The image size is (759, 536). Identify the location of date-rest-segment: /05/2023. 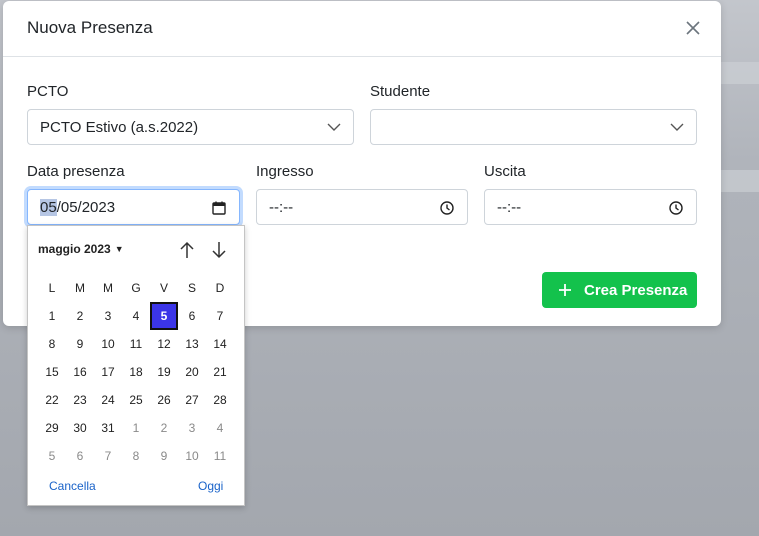
(86, 207).